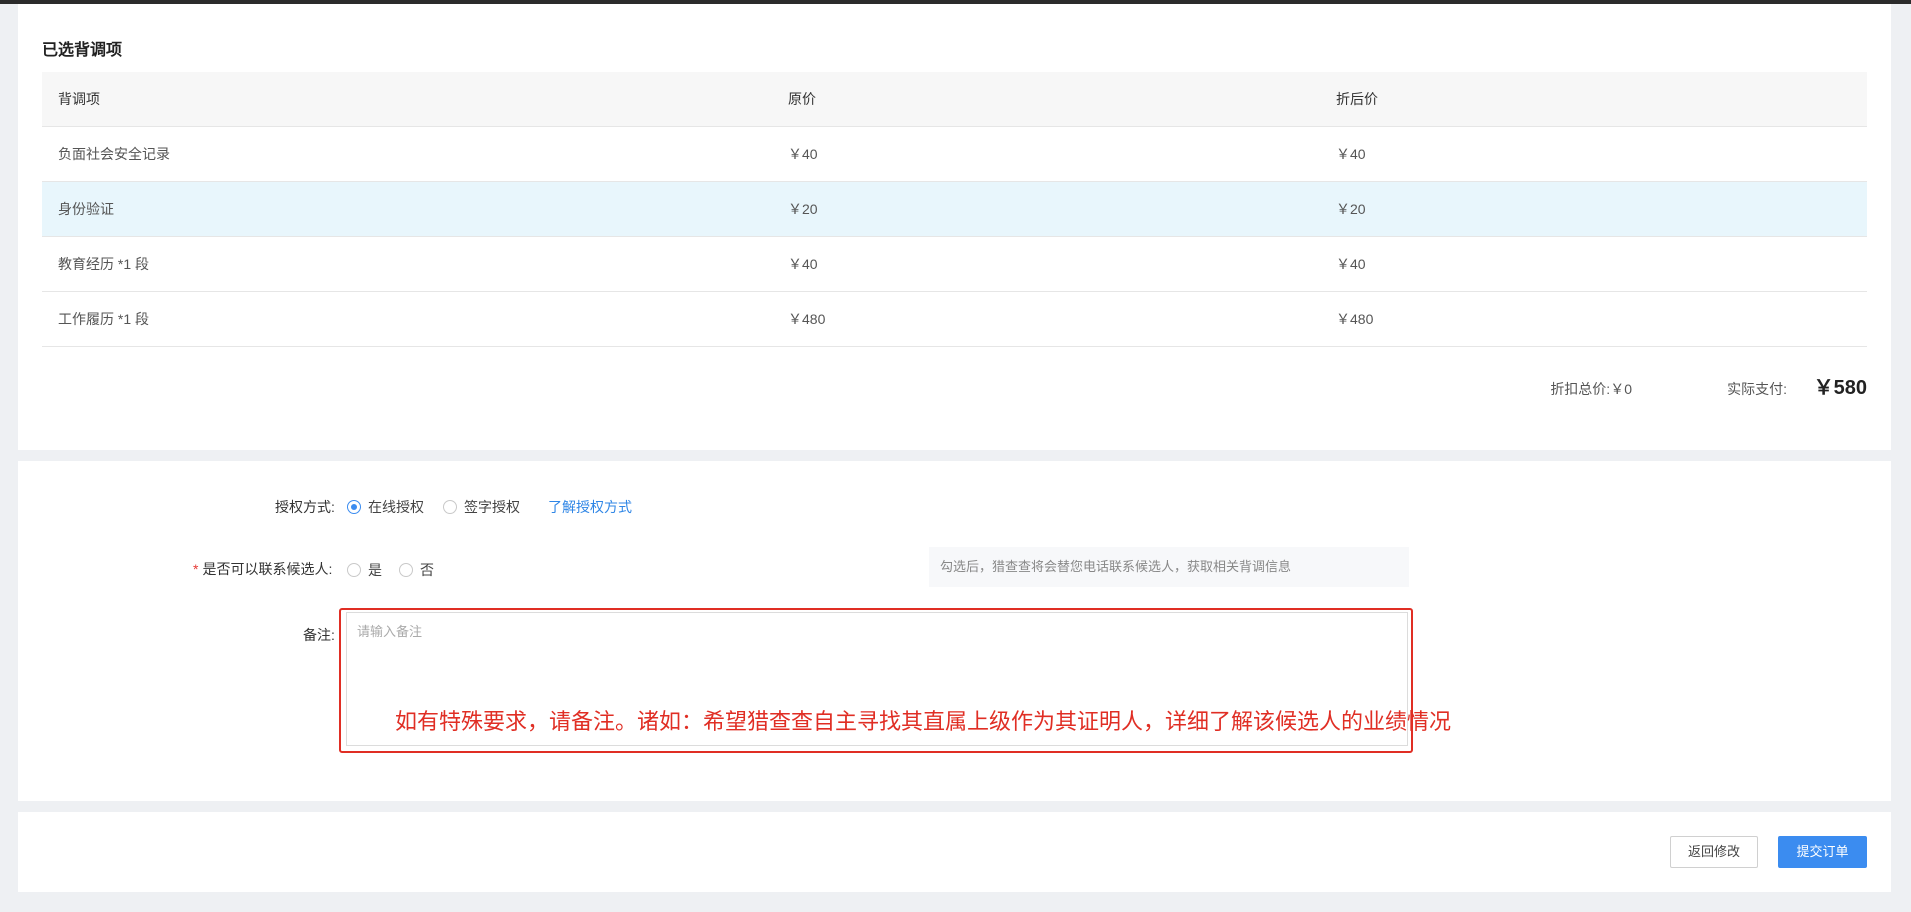 The height and width of the screenshot is (912, 1911). Describe the element at coordinates (364, 570) in the screenshot. I see `contact-option-yes: 是` at that location.